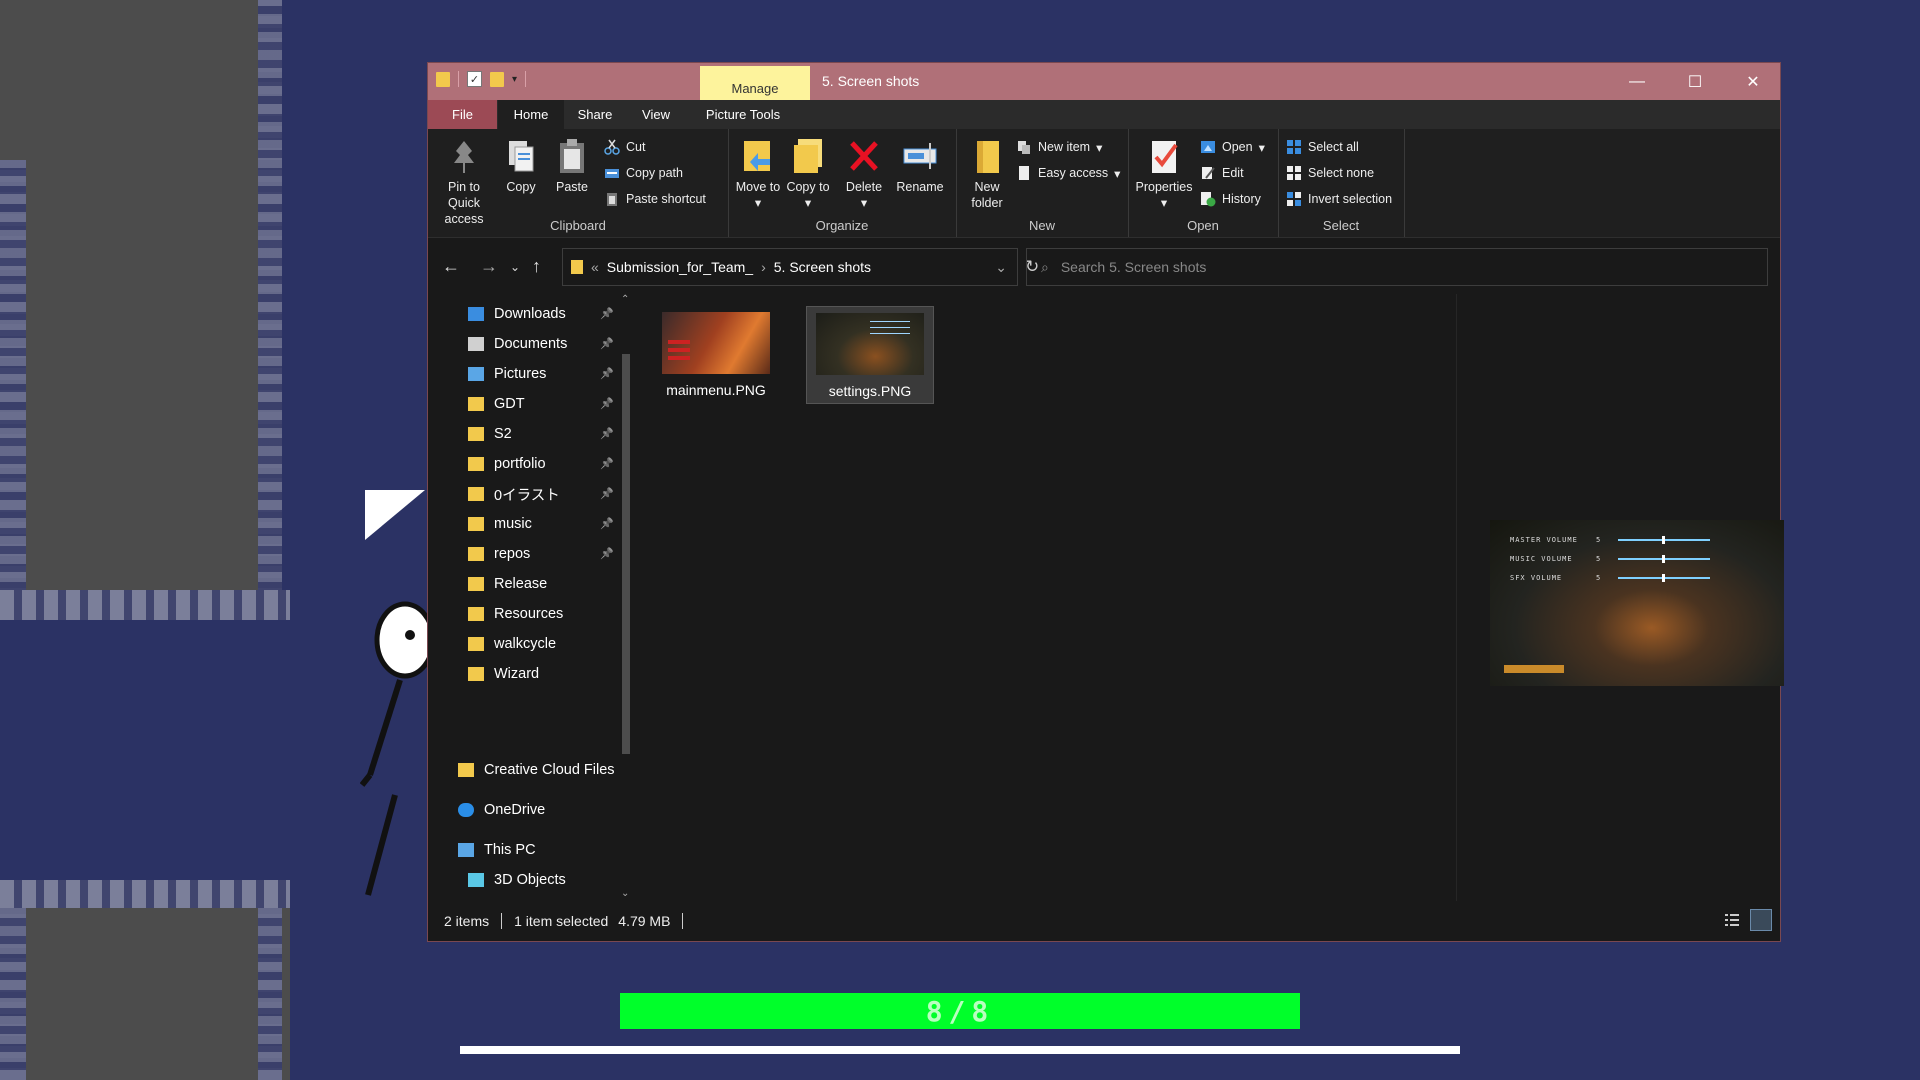  Describe the element at coordinates (145, 980) in the screenshot. I see `stone-pillar-bottom` at that location.